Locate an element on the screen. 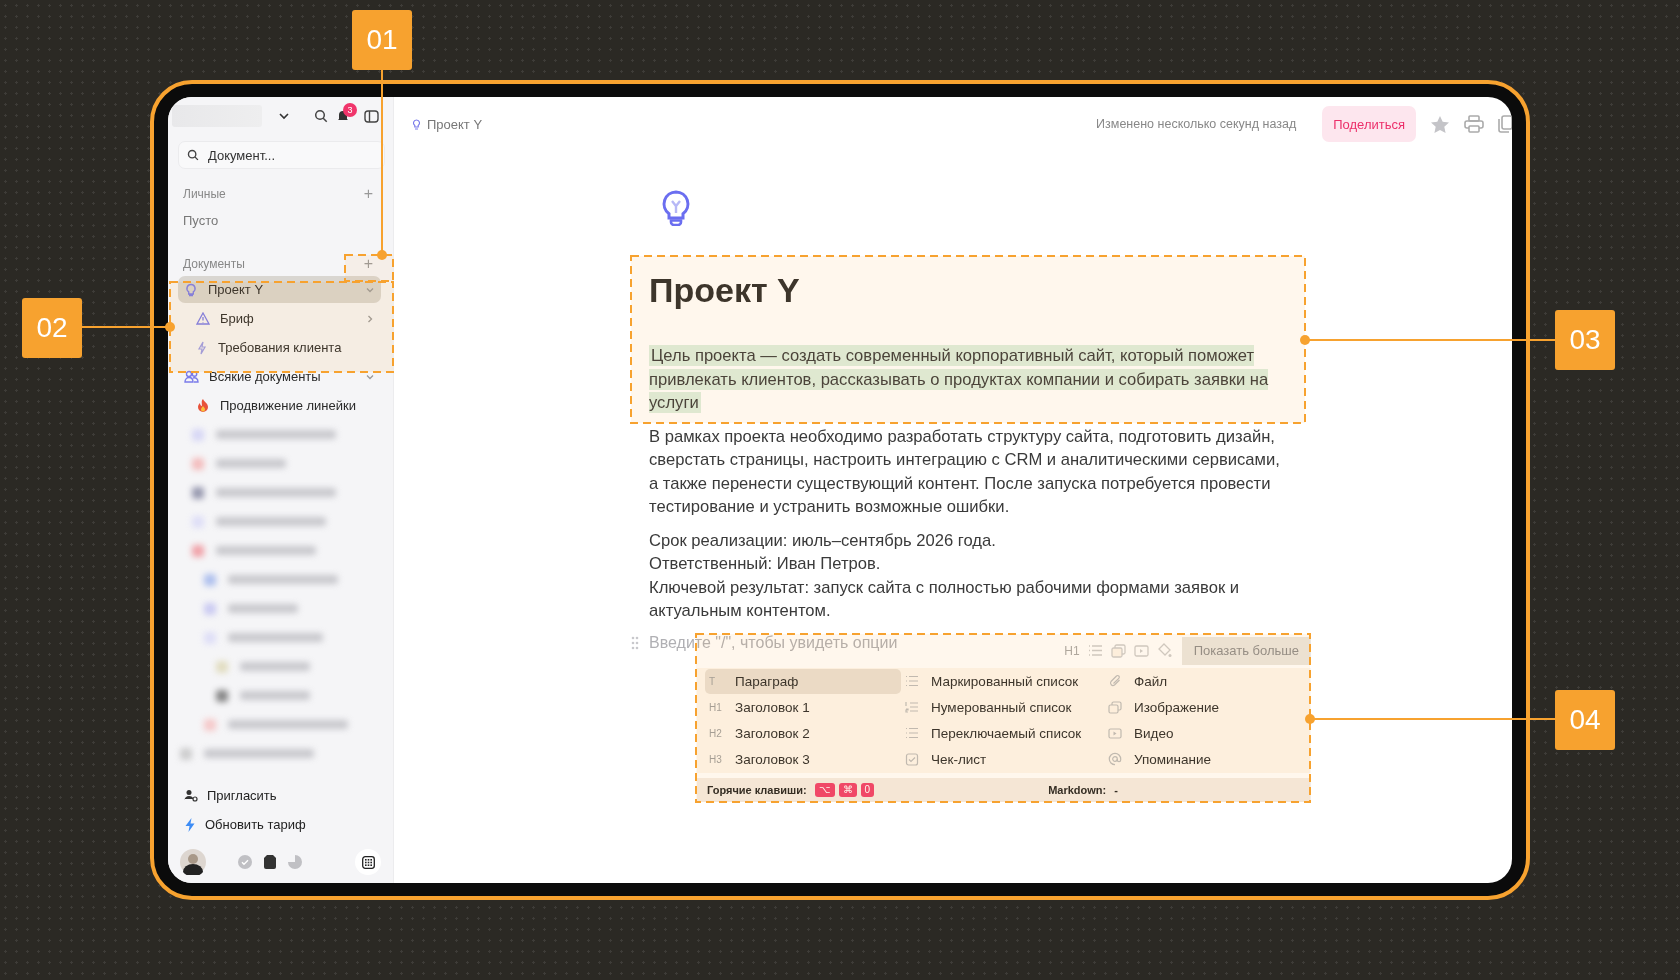 The image size is (1680, 980). sidebar-item: Всякие документы is located at coordinates (279, 376).